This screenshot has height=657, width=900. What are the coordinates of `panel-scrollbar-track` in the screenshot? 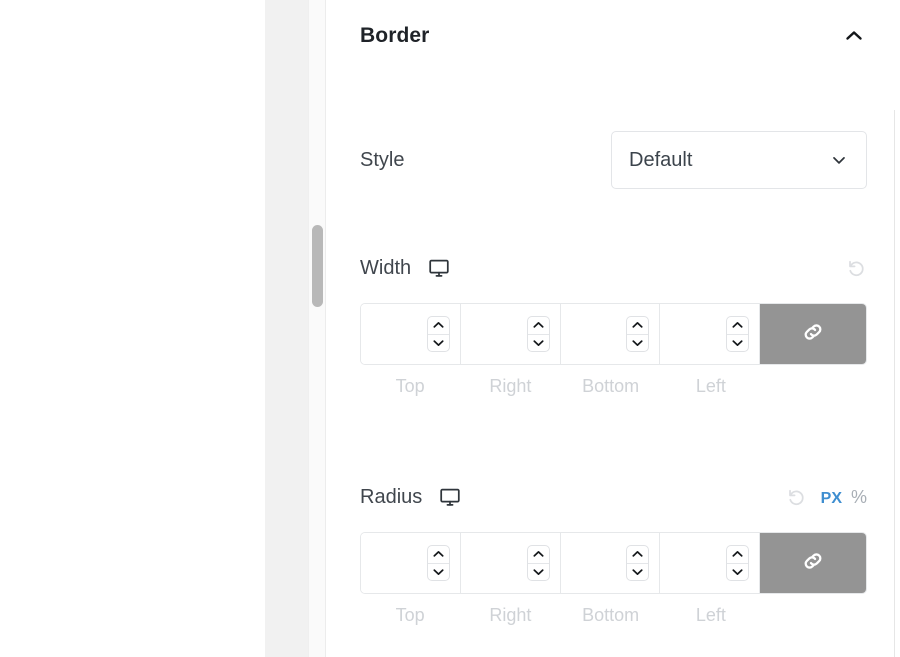 It's located at (317, 328).